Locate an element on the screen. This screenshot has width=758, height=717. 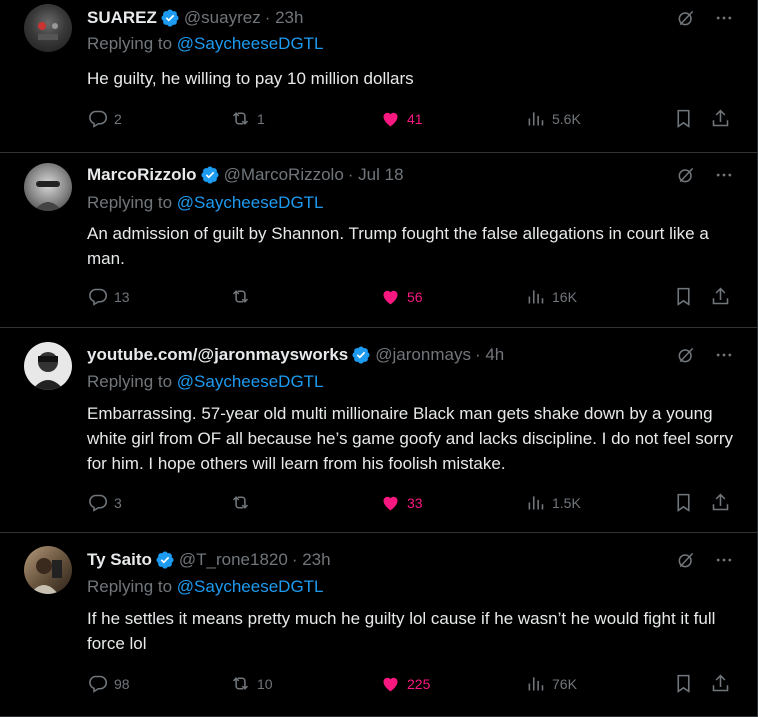
like-button: 225 is located at coordinates (405, 683).